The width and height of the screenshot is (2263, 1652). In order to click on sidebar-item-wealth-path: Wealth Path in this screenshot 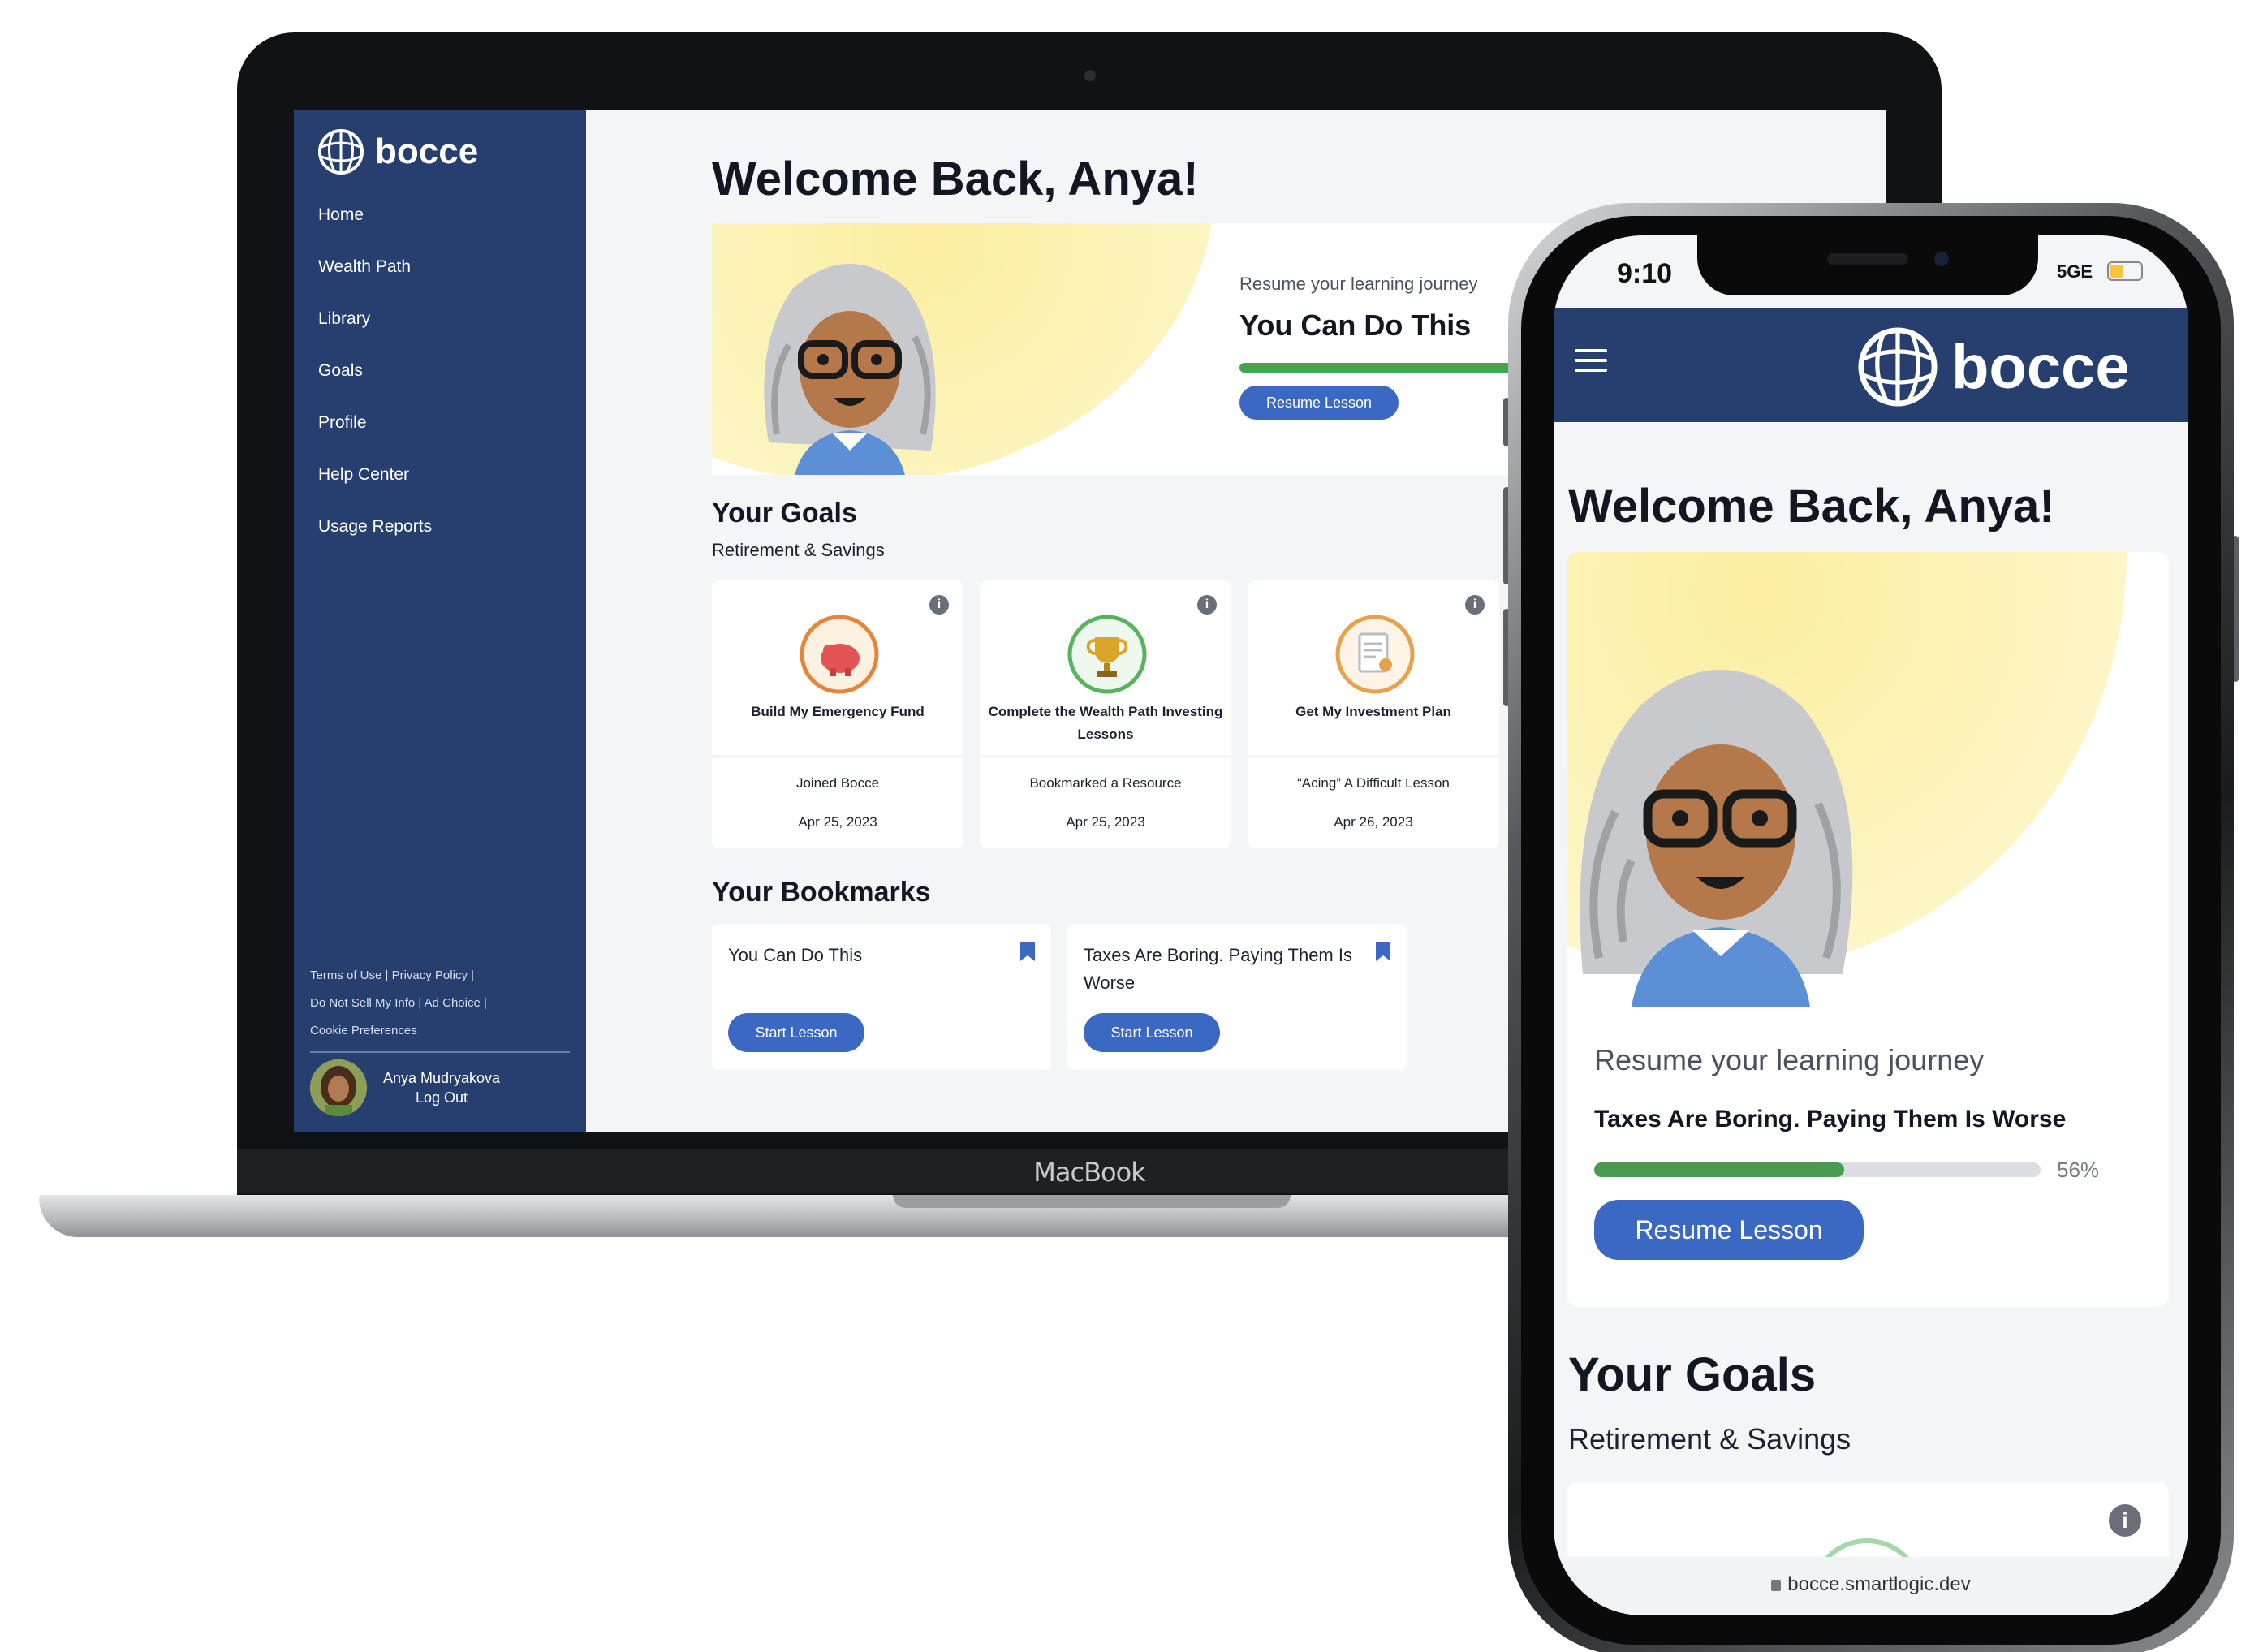, I will do `click(375, 281)`.